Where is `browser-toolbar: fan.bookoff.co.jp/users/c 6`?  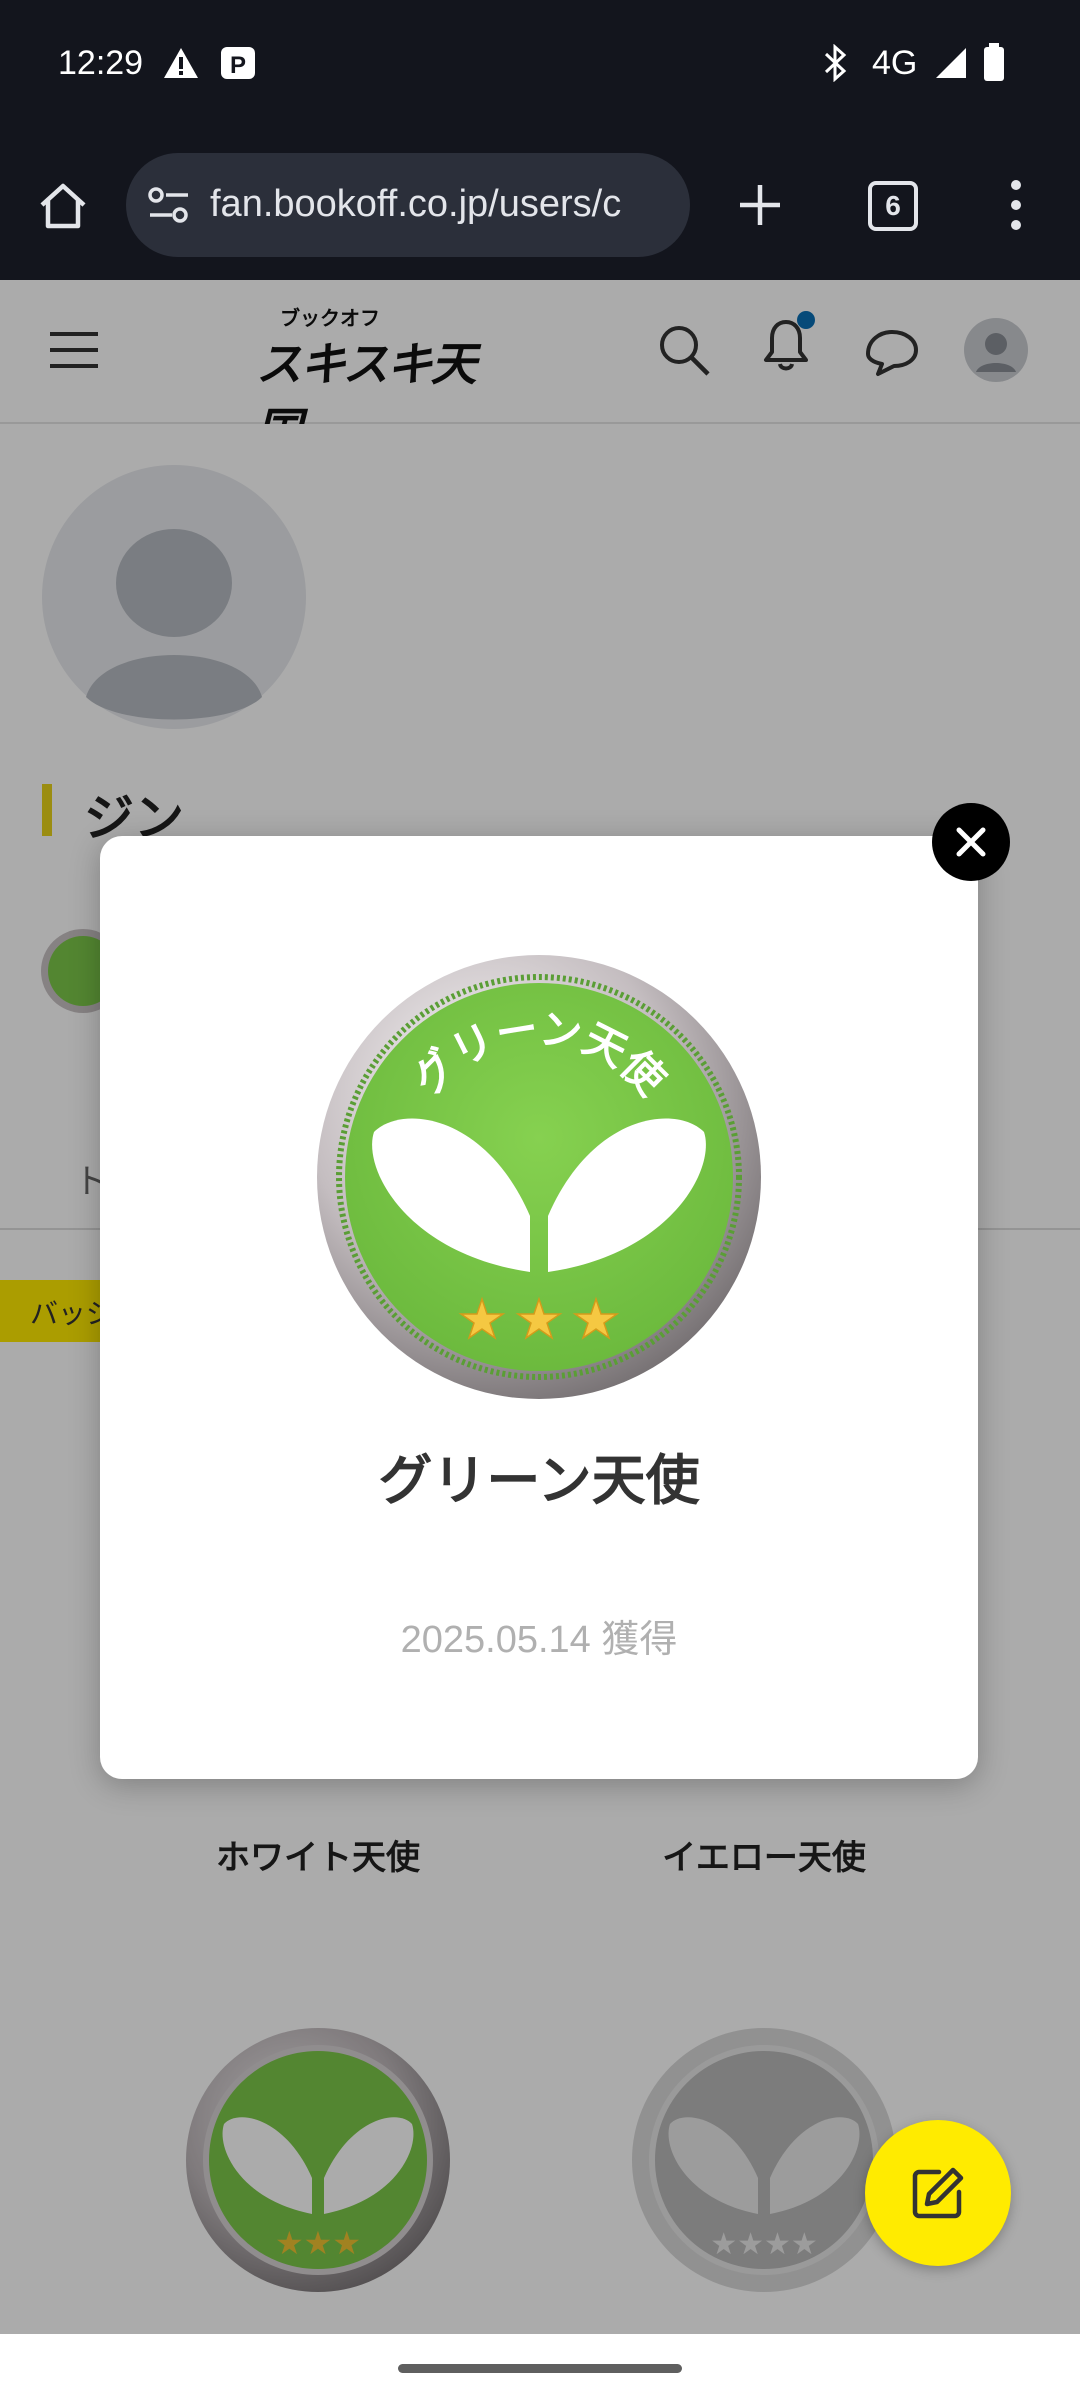 browser-toolbar: fan.bookoff.co.jp/users/c 6 is located at coordinates (540, 207).